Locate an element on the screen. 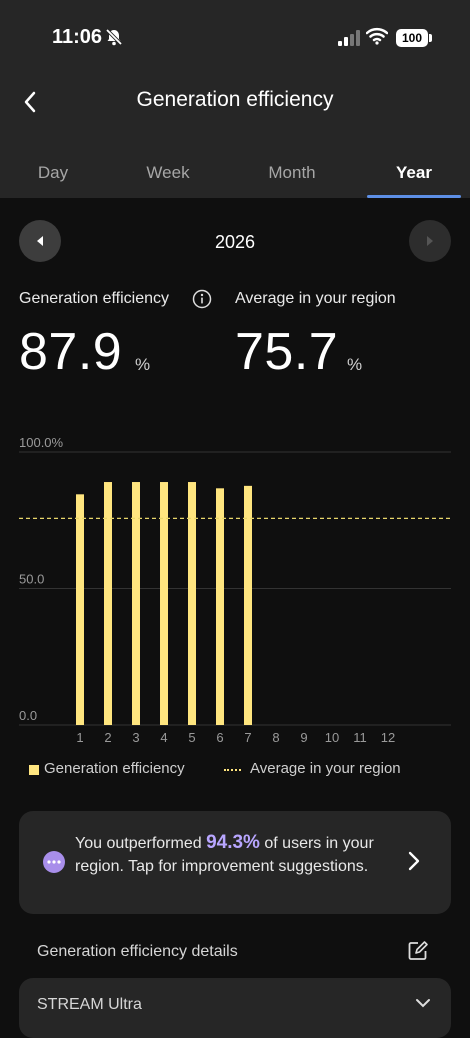  efficiency-label: Generation efficiency is located at coordinates (94, 298).